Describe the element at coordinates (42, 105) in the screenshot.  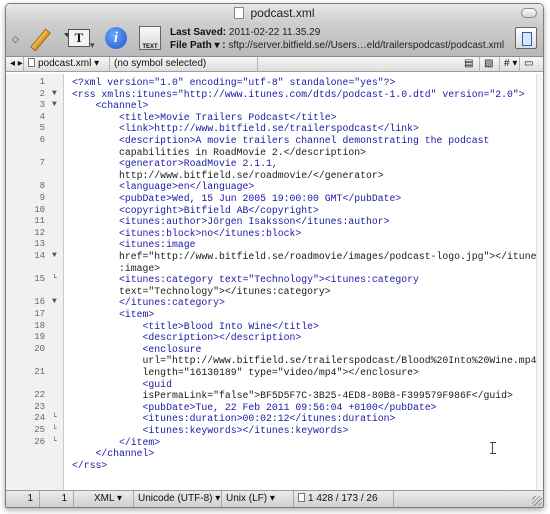
I see `line-number: 3` at that location.